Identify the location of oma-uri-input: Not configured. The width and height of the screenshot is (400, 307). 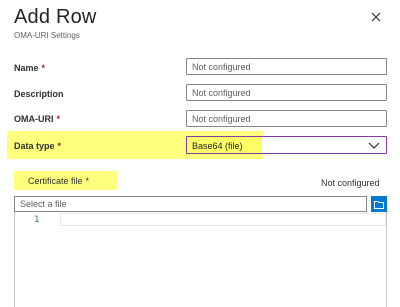
(286, 118).